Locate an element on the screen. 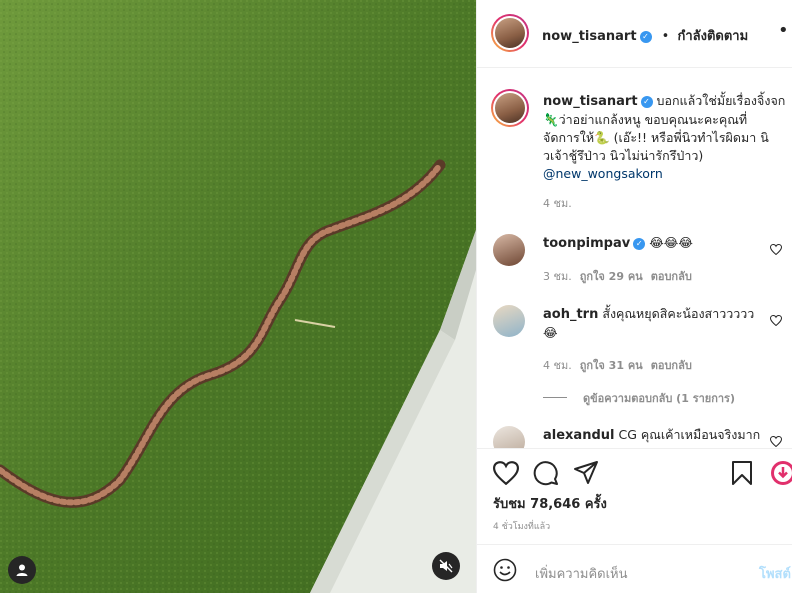 The height and width of the screenshot is (594, 792). comment-time: 3 ชม. is located at coordinates (557, 276).